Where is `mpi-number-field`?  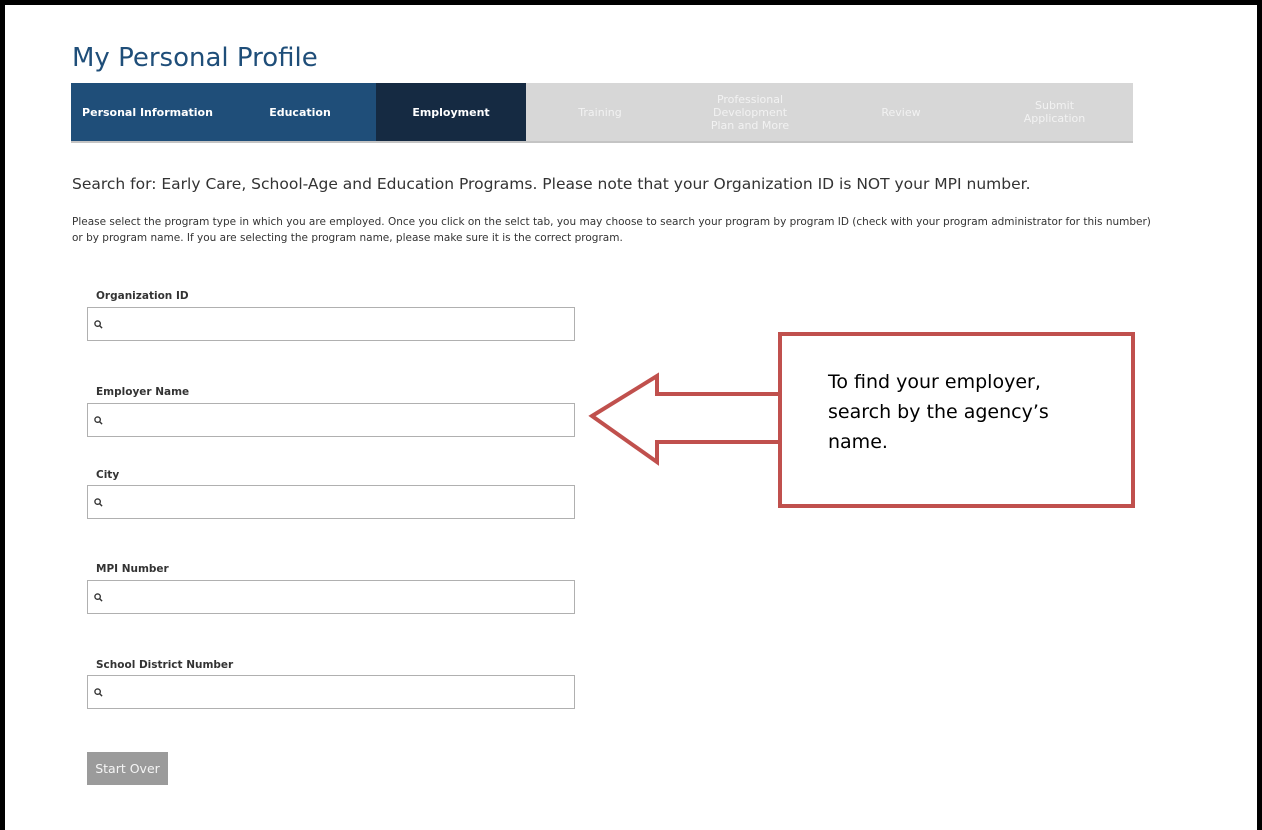
mpi-number-field is located at coordinates (331, 597).